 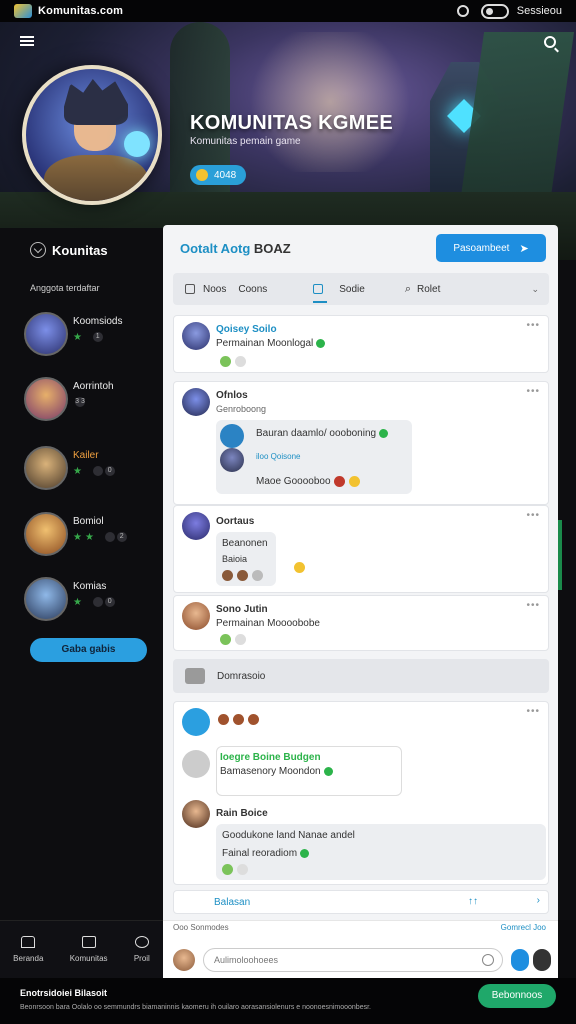 What do you see at coordinates (109, 537) in the screenshot?
I see `level-dot` at bounding box center [109, 537].